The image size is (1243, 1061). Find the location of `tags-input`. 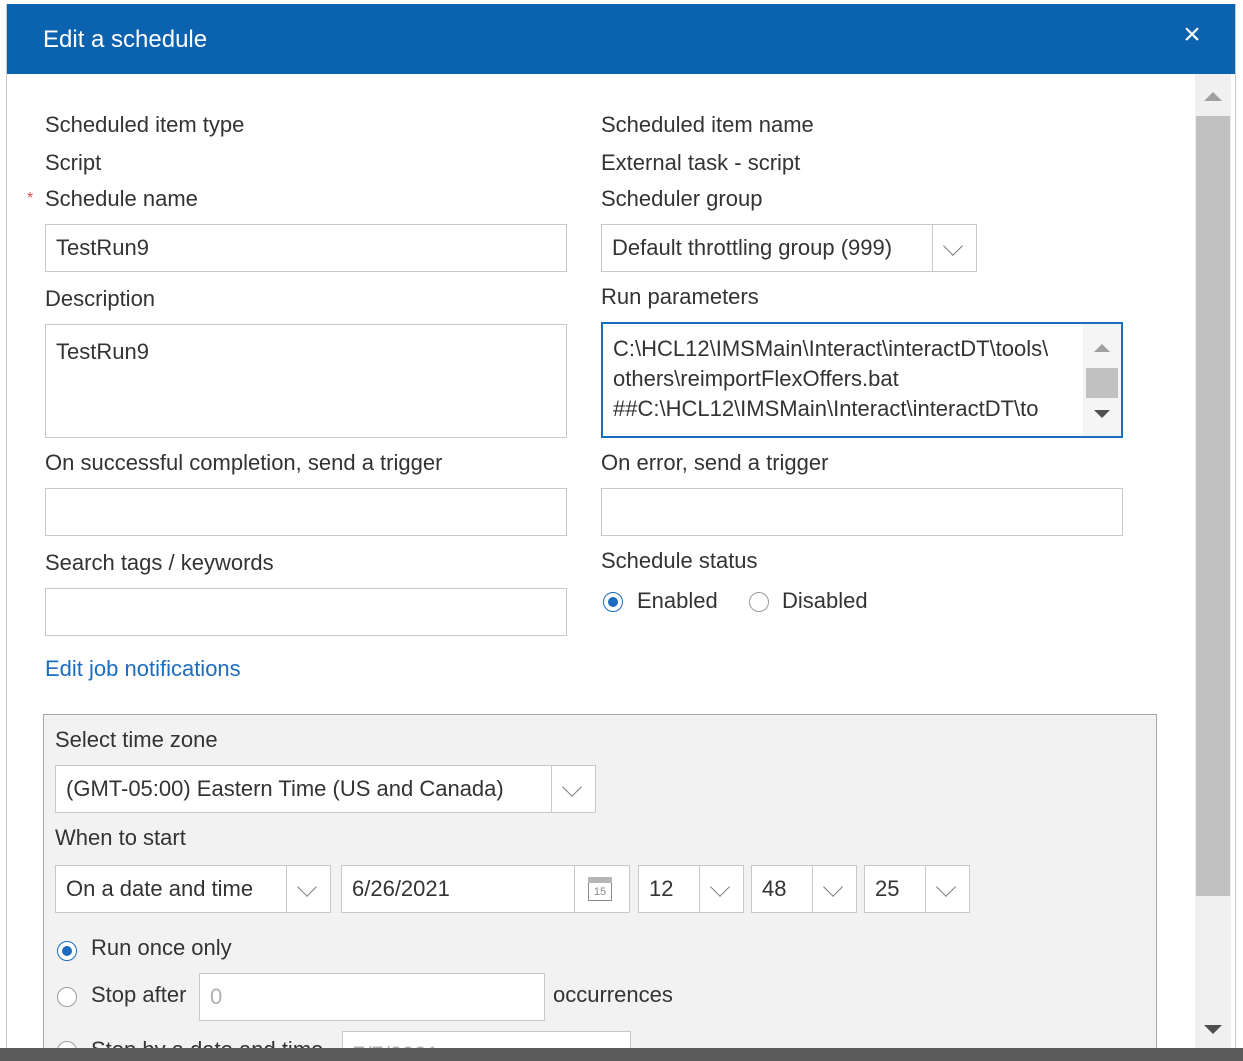

tags-input is located at coordinates (306, 612).